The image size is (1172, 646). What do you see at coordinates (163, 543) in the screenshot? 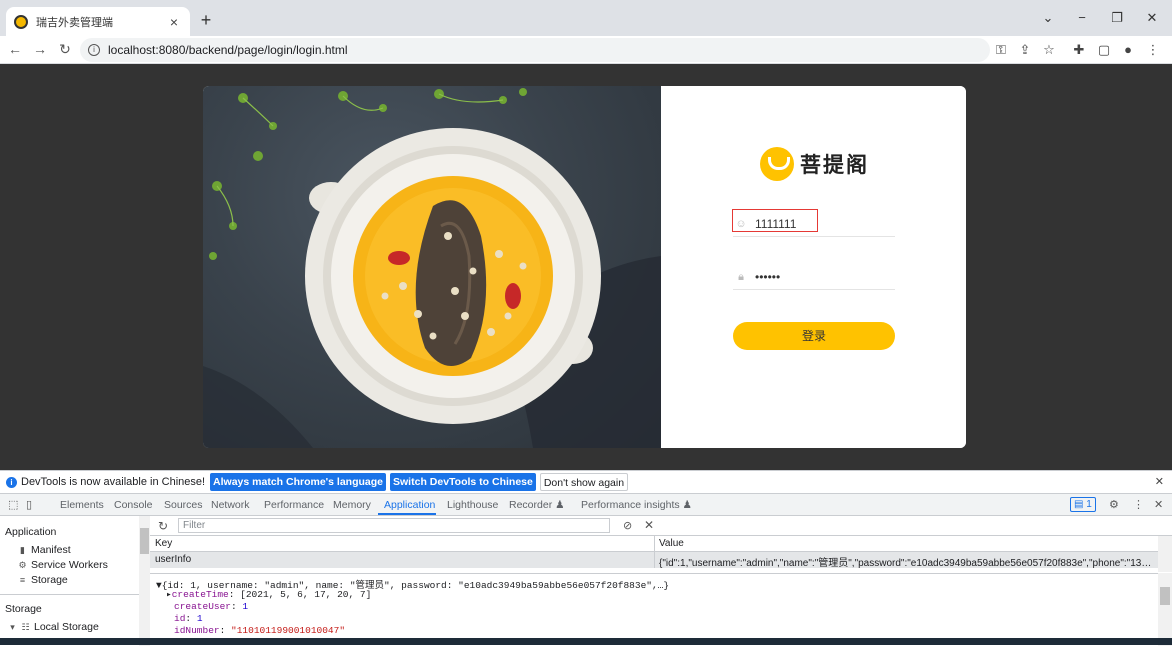
I see `key-column-header: Key` at bounding box center [163, 543].